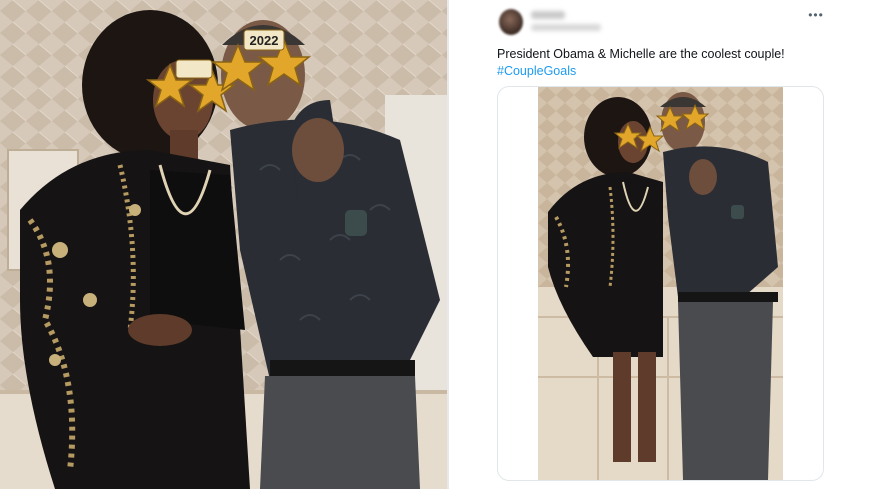  What do you see at coordinates (264, 40) in the screenshot?
I see `glasses-label: 2022` at bounding box center [264, 40].